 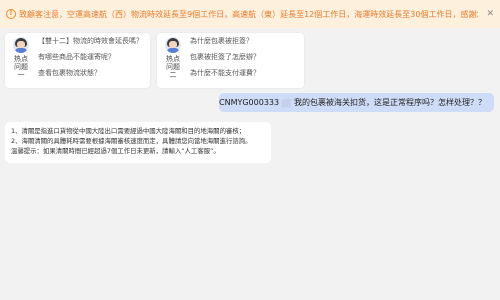 I want to click on faq-list: 為什麼包裹被拒簽？ 包裹被拒簽了怎麼辦？ 為什麼不能支付運費？, so click(x=225, y=61).